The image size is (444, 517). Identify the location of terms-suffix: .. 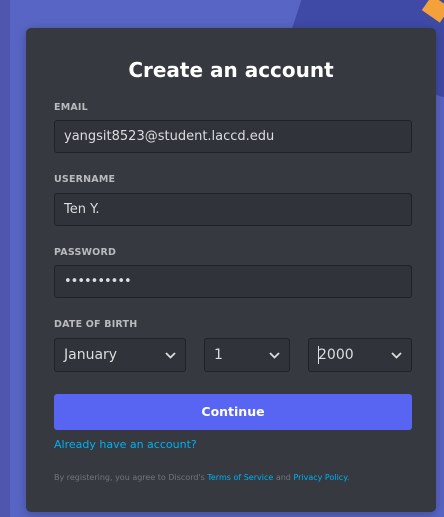
(348, 477).